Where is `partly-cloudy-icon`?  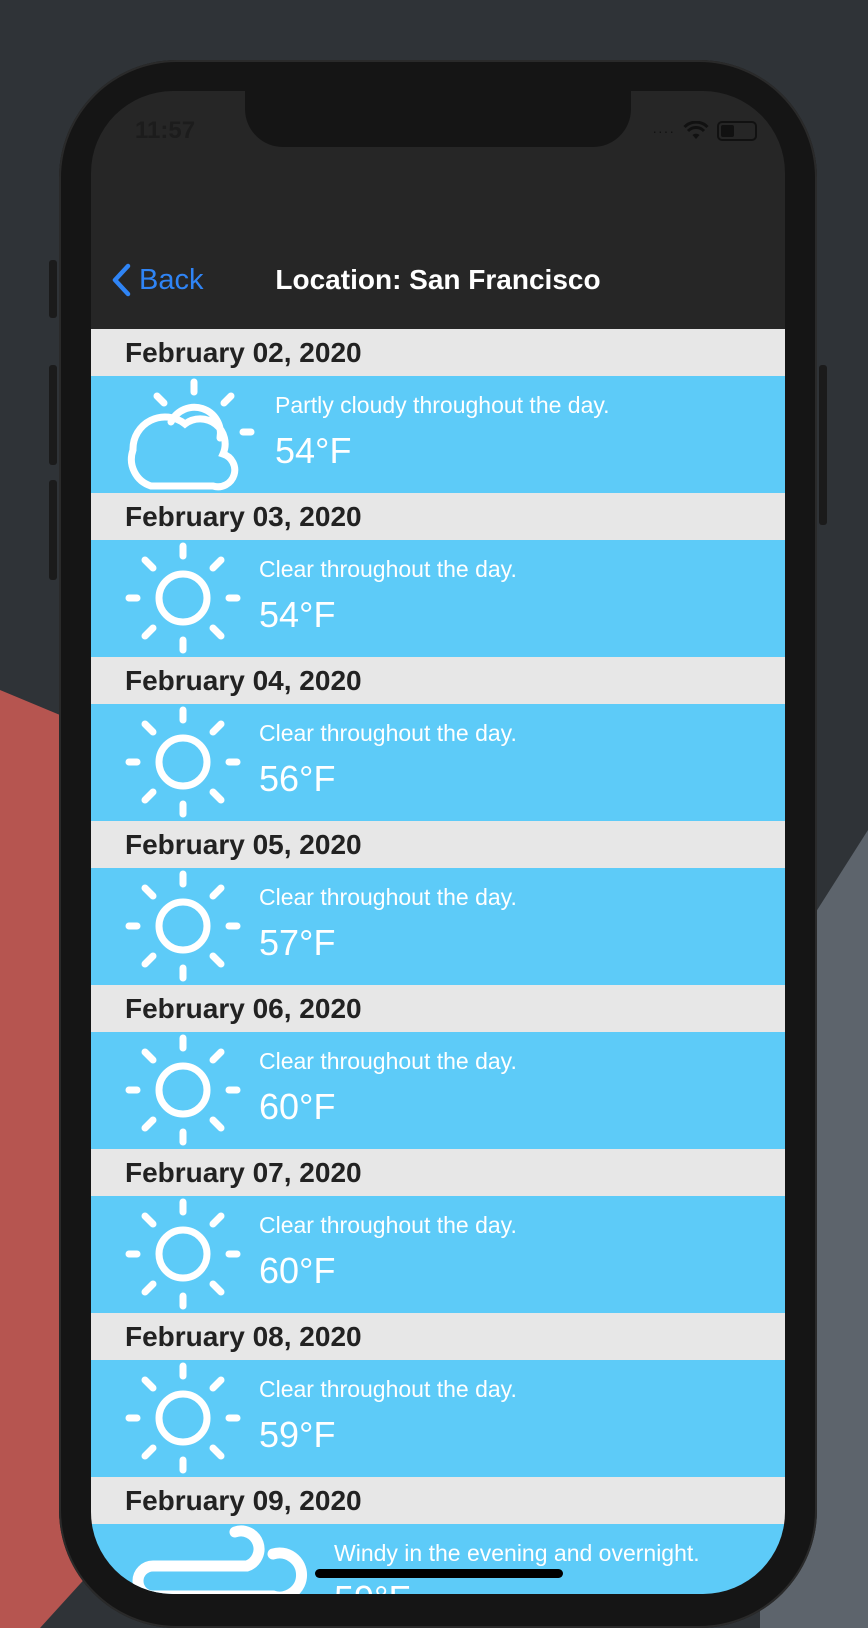
partly-cloudy-icon is located at coordinates (191, 434).